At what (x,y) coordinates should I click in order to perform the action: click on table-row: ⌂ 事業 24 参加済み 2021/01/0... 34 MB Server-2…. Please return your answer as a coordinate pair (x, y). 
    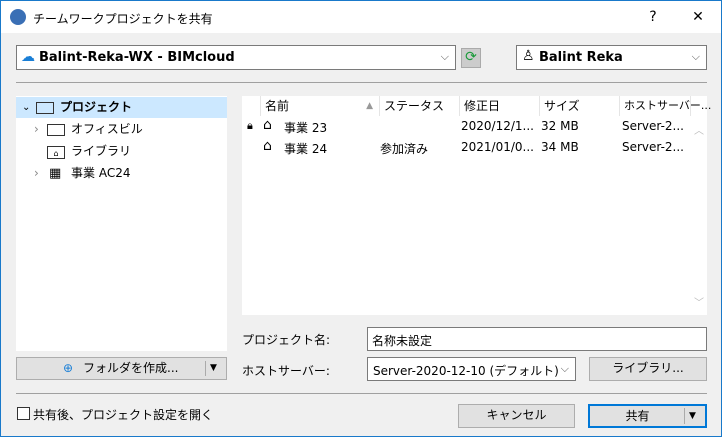
    Looking at the image, I should click on (466, 147).